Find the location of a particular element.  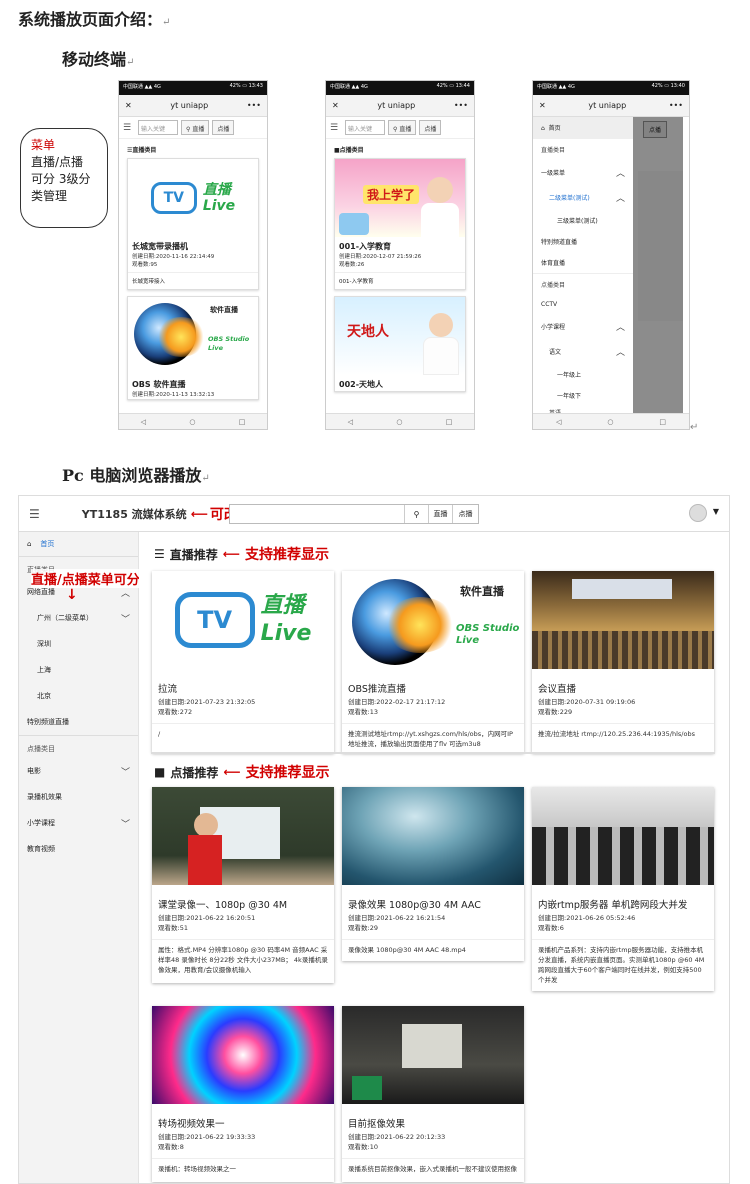

drawer-item-level3: 三级菜单(测试) is located at coordinates (583, 220).